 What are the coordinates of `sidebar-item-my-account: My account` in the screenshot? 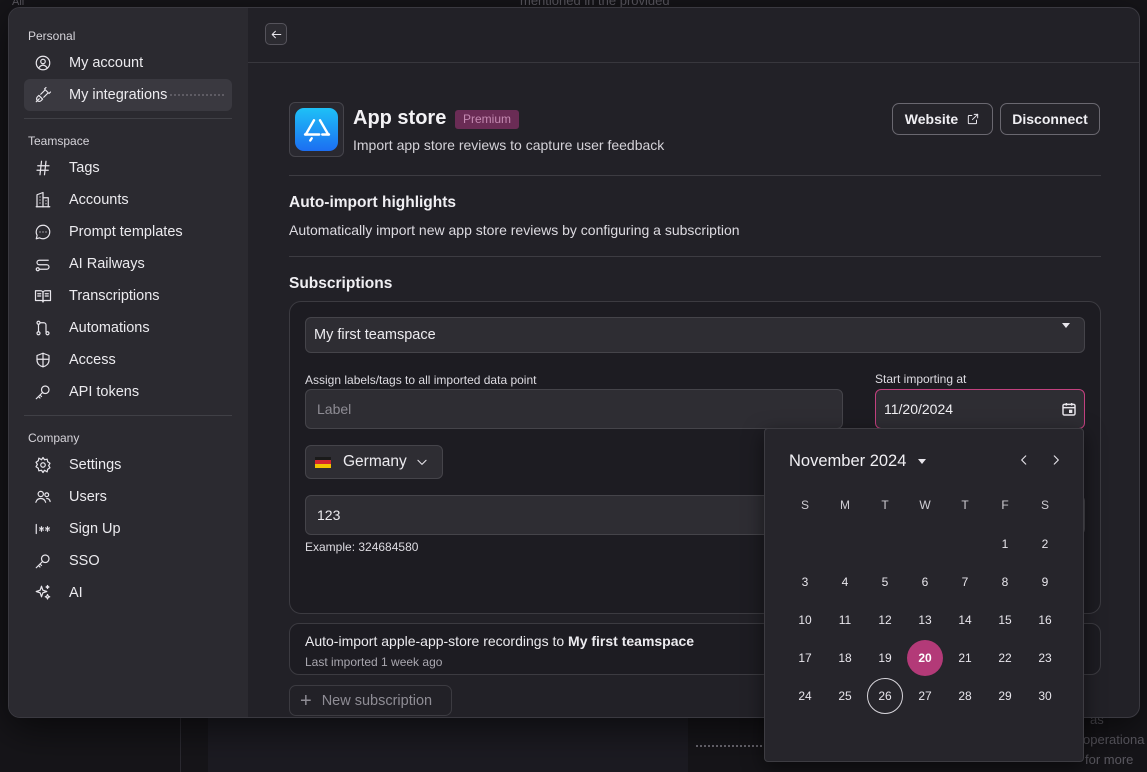 It's located at (128, 63).